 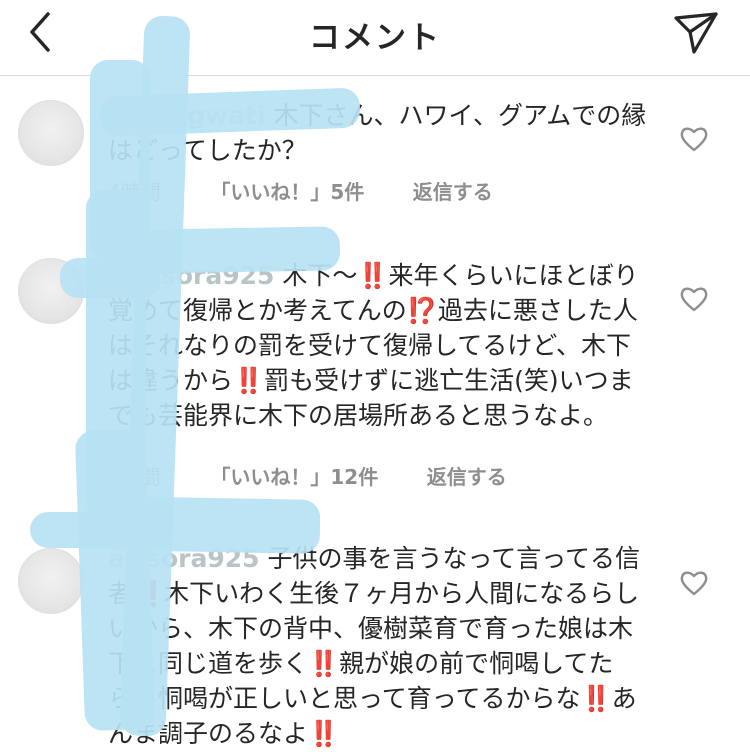 I want to click on header: コメント, so click(x=375, y=38).